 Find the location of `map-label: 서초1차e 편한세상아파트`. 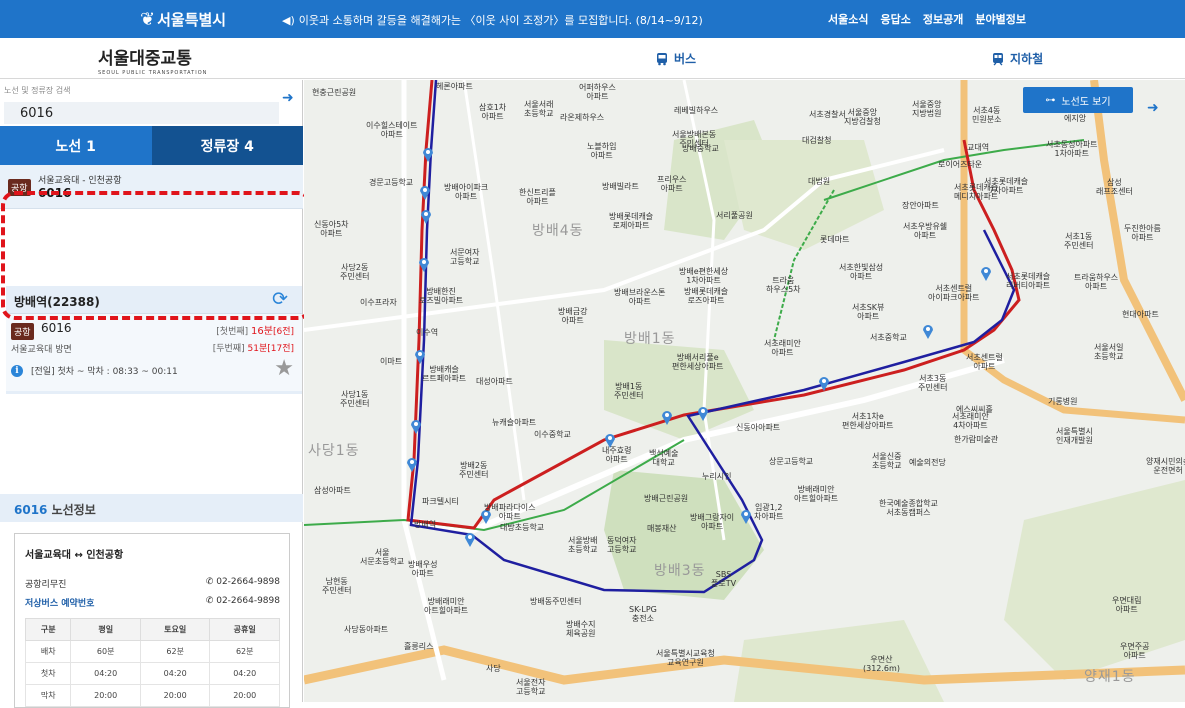

map-label: 서초1차e 편한세상아파트 is located at coordinates (868, 421).